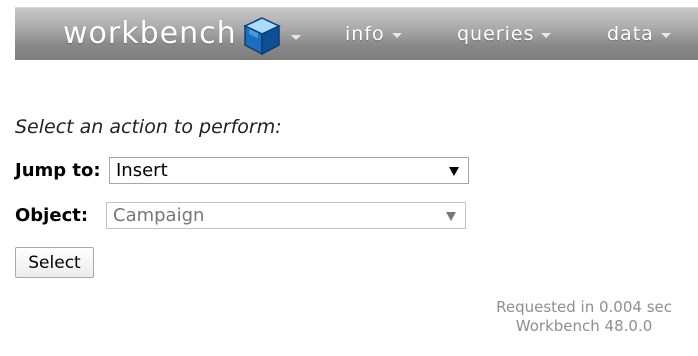 The height and width of the screenshot is (356, 698). Describe the element at coordinates (496, 34) in the screenshot. I see `menu-queries-label: queries` at that location.